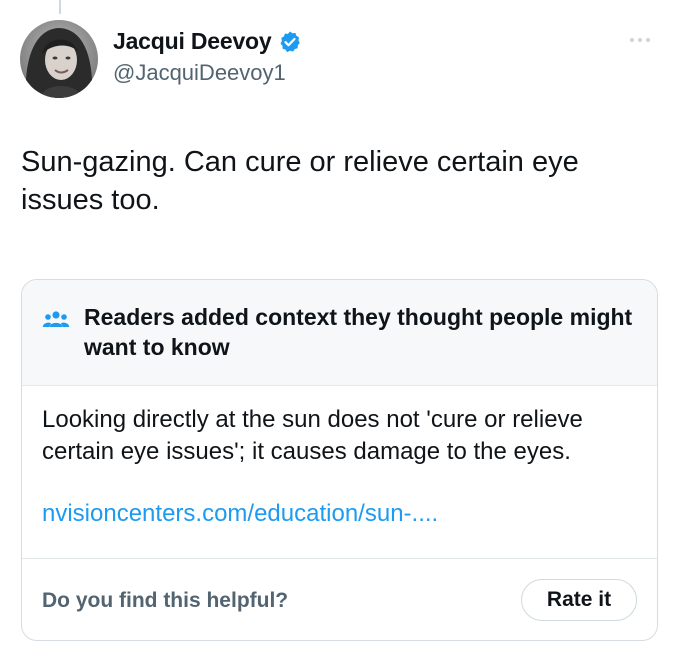 This screenshot has width=680, height=653. I want to click on more-options-icon, so click(640, 40).